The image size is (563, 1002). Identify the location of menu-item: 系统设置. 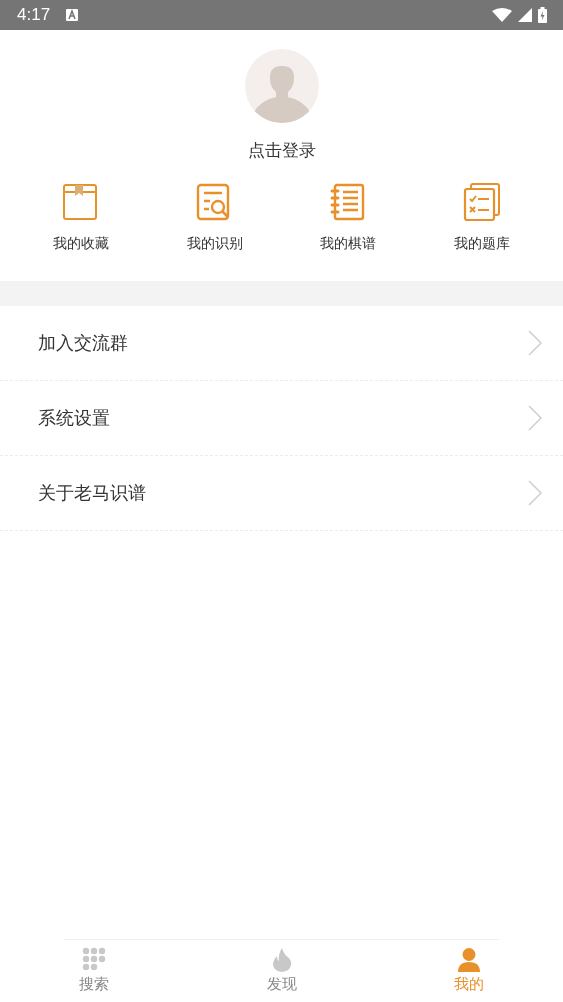
(281, 418).